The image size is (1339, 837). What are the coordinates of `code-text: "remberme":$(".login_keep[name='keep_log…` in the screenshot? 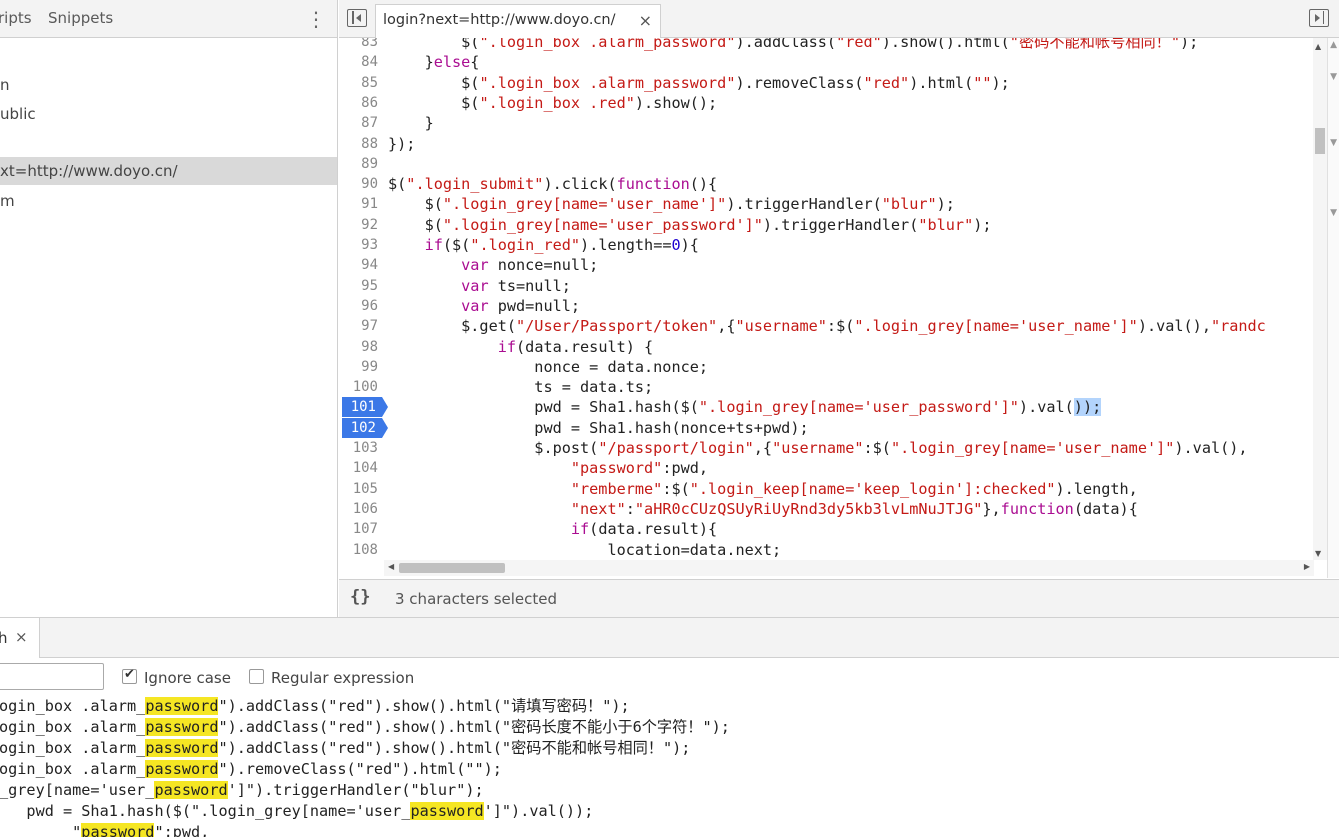 It's located at (854, 488).